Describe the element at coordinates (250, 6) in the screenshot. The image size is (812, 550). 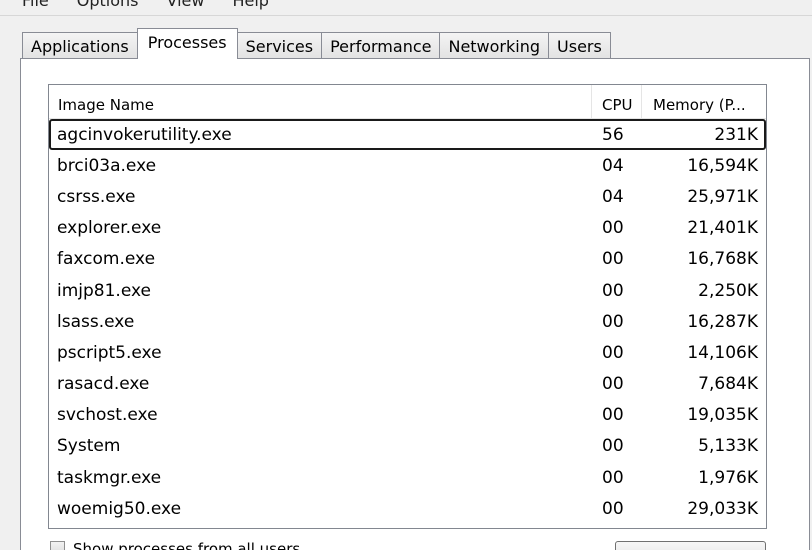
I see `menu-help: Help` at that location.